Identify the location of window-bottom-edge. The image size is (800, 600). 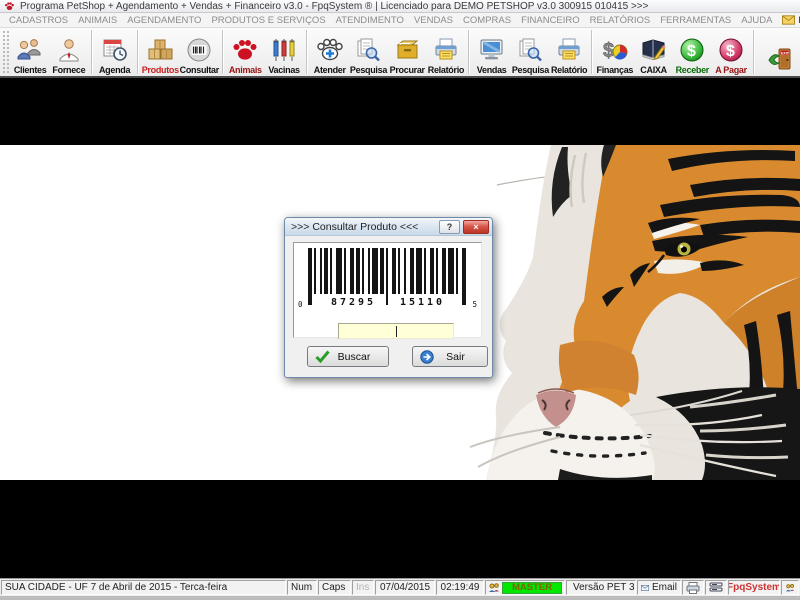
(400, 598).